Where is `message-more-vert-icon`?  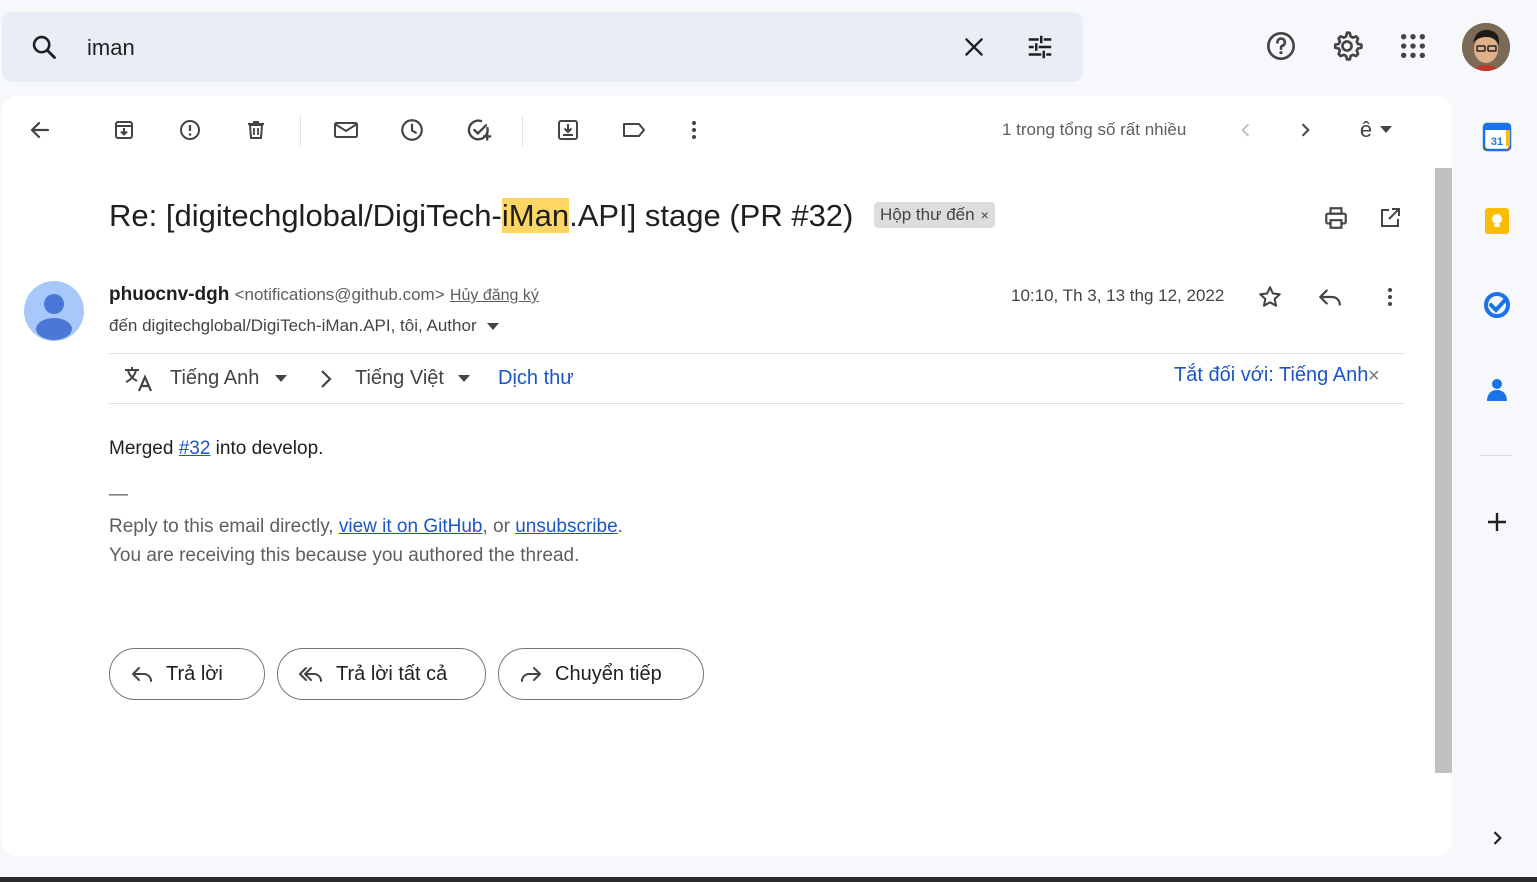
message-more-vert-icon is located at coordinates (1390, 297).